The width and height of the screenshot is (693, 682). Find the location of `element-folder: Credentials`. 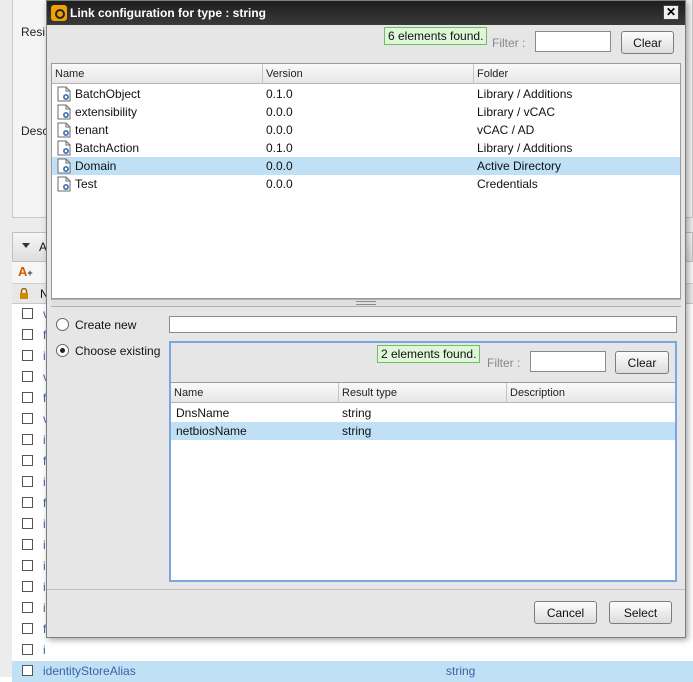

element-folder: Credentials is located at coordinates (507, 184).